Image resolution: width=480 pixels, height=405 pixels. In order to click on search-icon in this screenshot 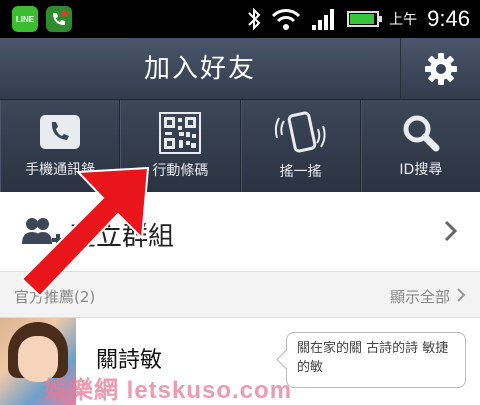, I will do `click(421, 133)`.